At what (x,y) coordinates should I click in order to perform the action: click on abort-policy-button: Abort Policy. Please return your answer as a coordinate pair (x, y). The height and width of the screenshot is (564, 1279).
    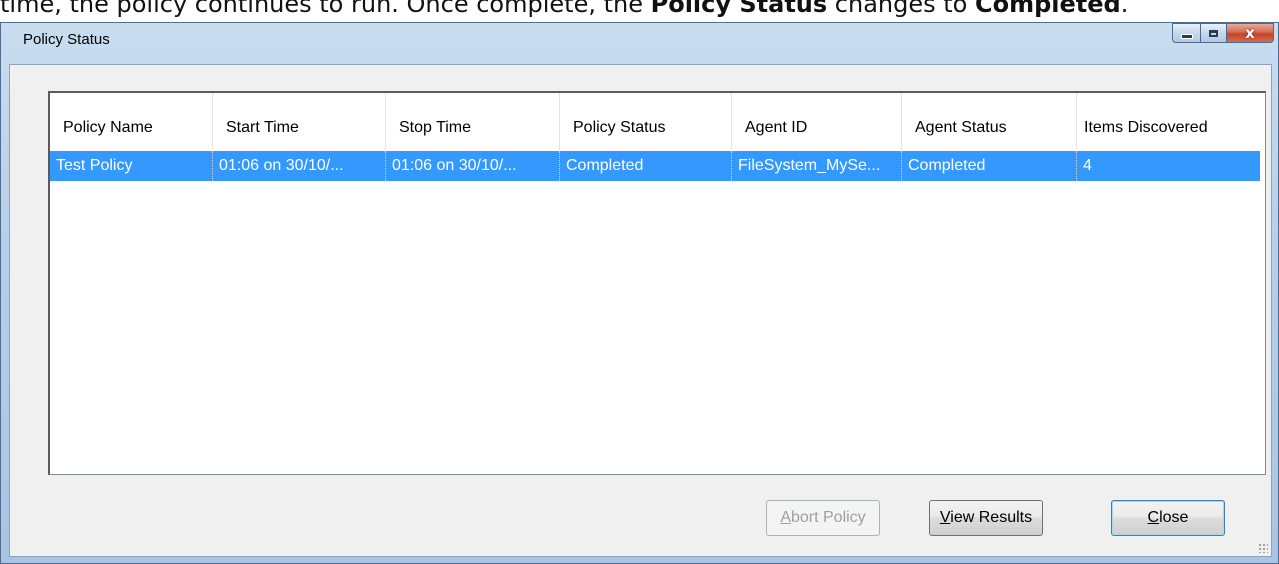
    Looking at the image, I should click on (823, 518).